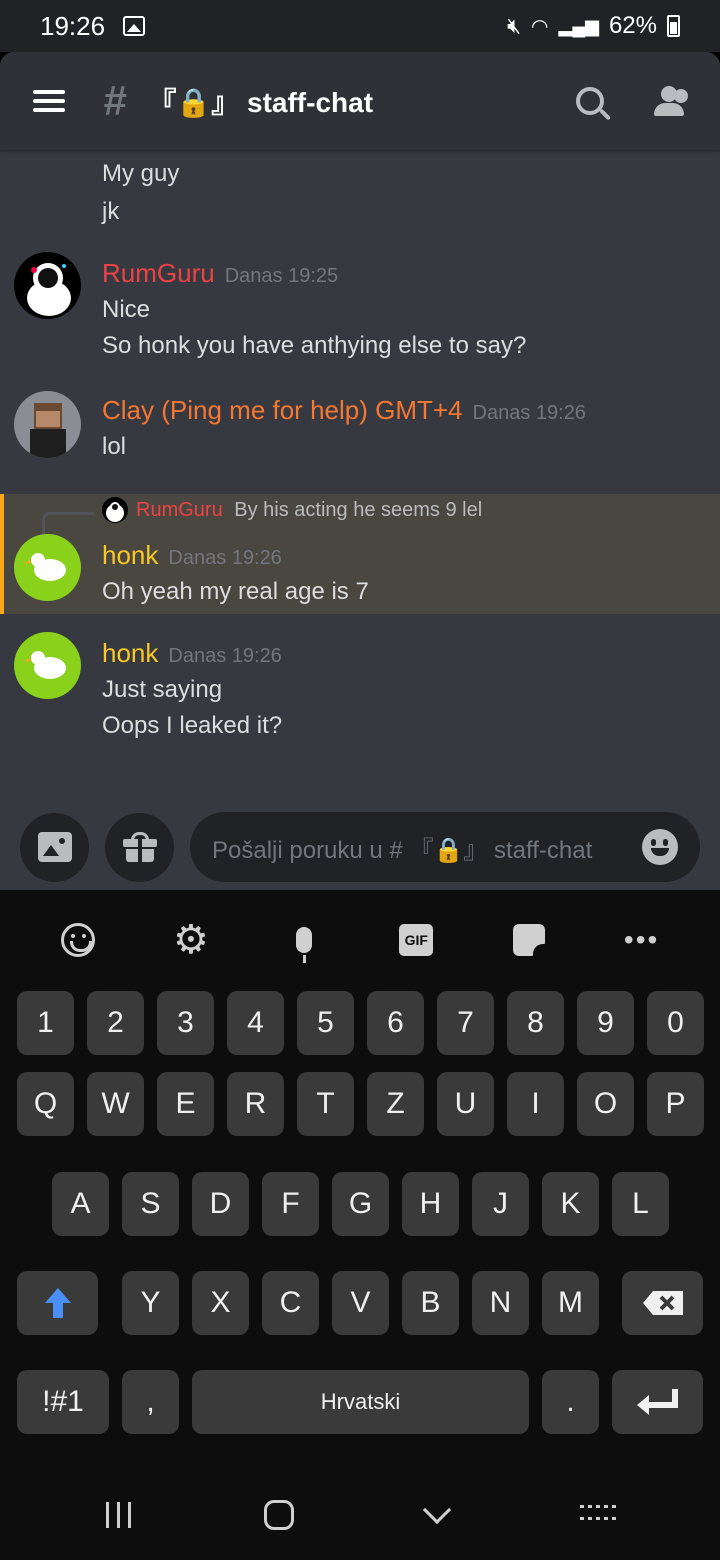  Describe the element at coordinates (358, 510) in the screenshot. I see `reply-text: By his acting he seems 9 lel` at that location.